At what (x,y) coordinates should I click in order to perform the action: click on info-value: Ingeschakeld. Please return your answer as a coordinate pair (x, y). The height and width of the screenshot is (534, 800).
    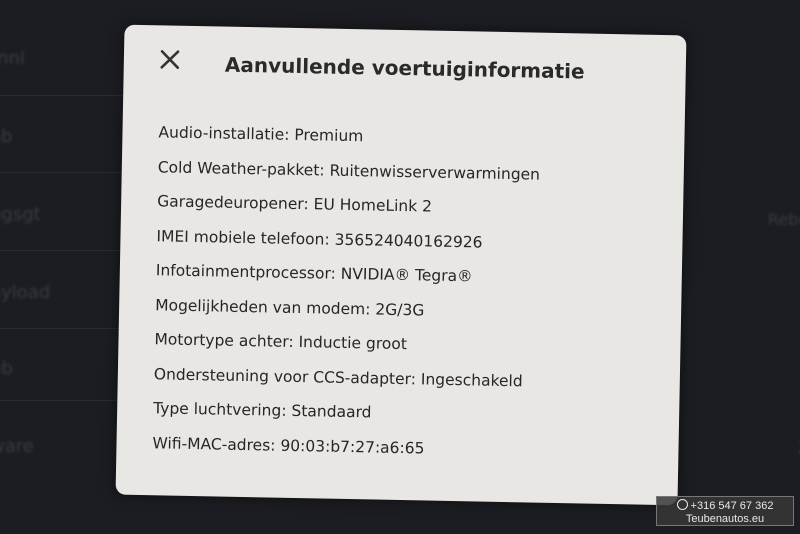
    Looking at the image, I should click on (471, 379).